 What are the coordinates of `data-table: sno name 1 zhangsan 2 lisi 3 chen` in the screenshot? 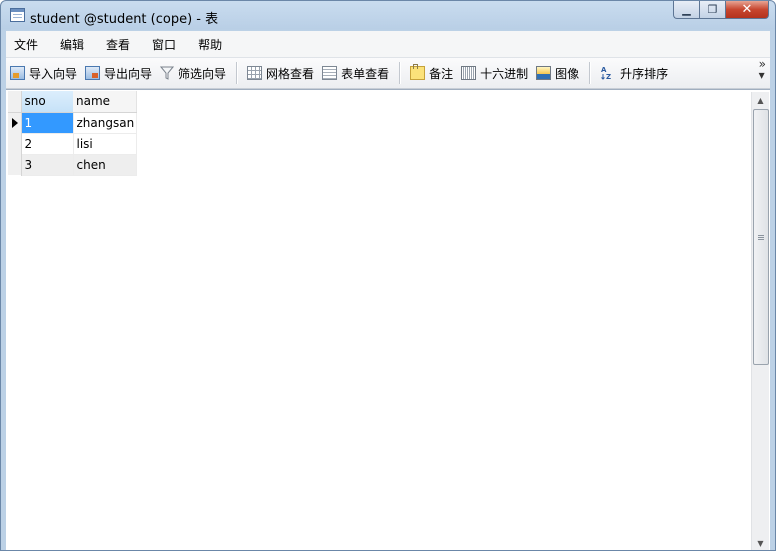 It's located at (72, 133).